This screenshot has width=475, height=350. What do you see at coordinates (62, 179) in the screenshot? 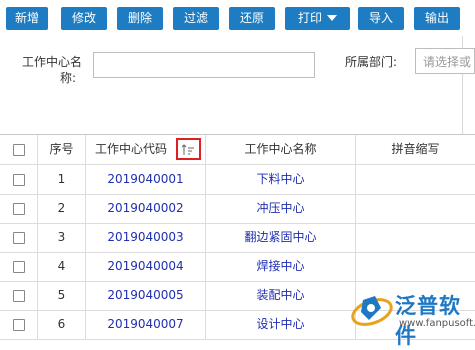
I see `row-index: 1` at bounding box center [62, 179].